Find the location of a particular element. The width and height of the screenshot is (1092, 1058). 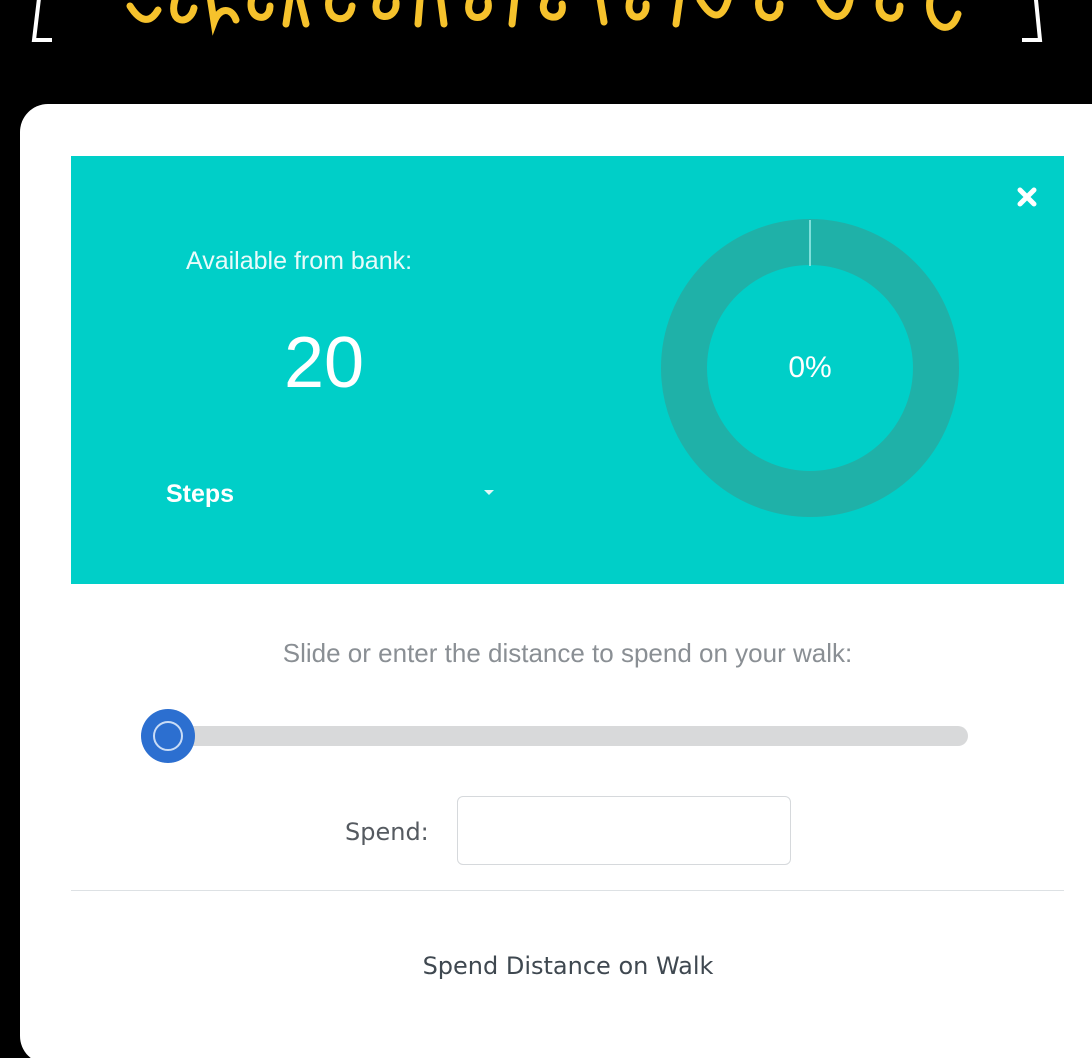

handwritten-banner-graphic is located at coordinates (537, 21).